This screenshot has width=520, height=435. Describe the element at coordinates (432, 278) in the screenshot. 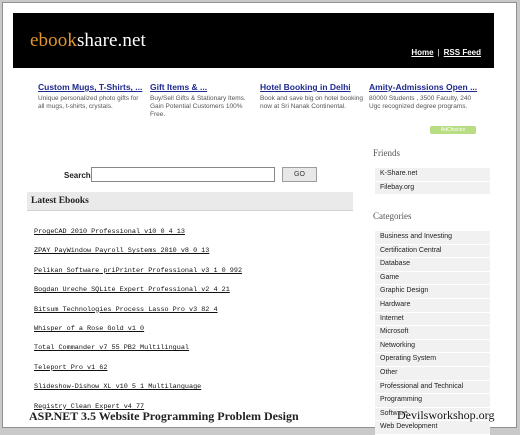

I see `category-link: Game` at that location.